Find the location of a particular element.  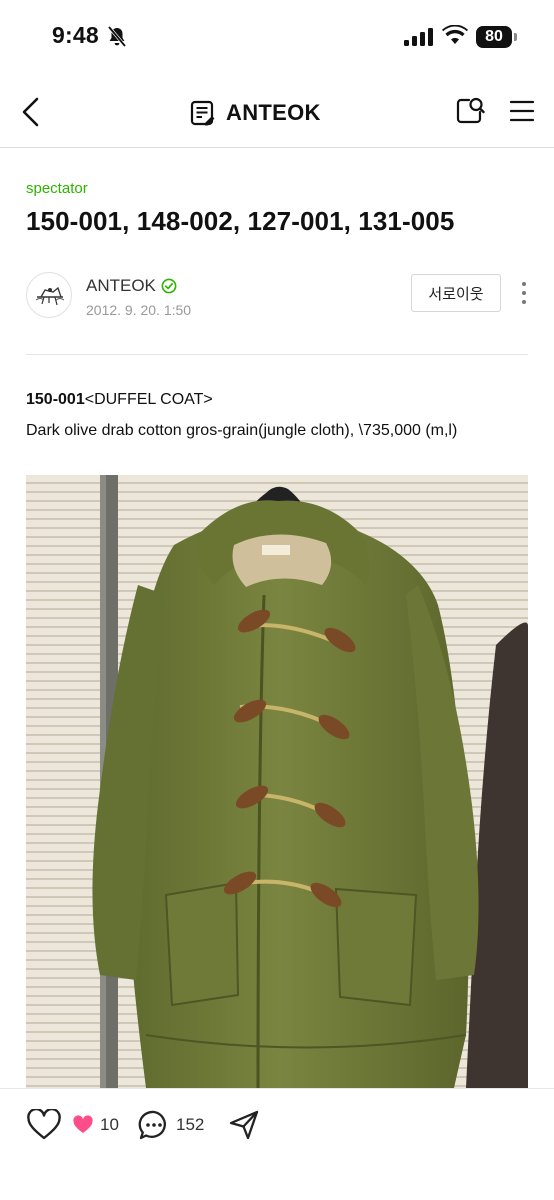

heart-filled-icon is located at coordinates (83, 1124).